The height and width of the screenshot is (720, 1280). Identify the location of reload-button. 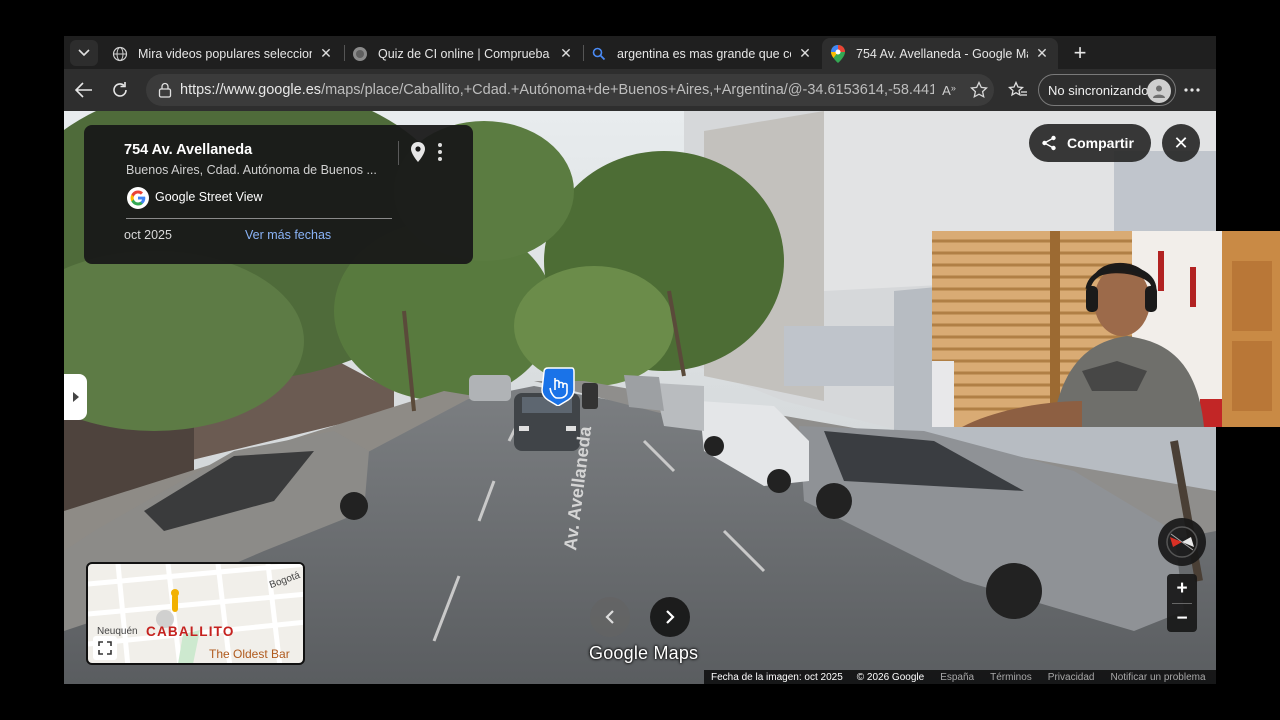
(120, 90).